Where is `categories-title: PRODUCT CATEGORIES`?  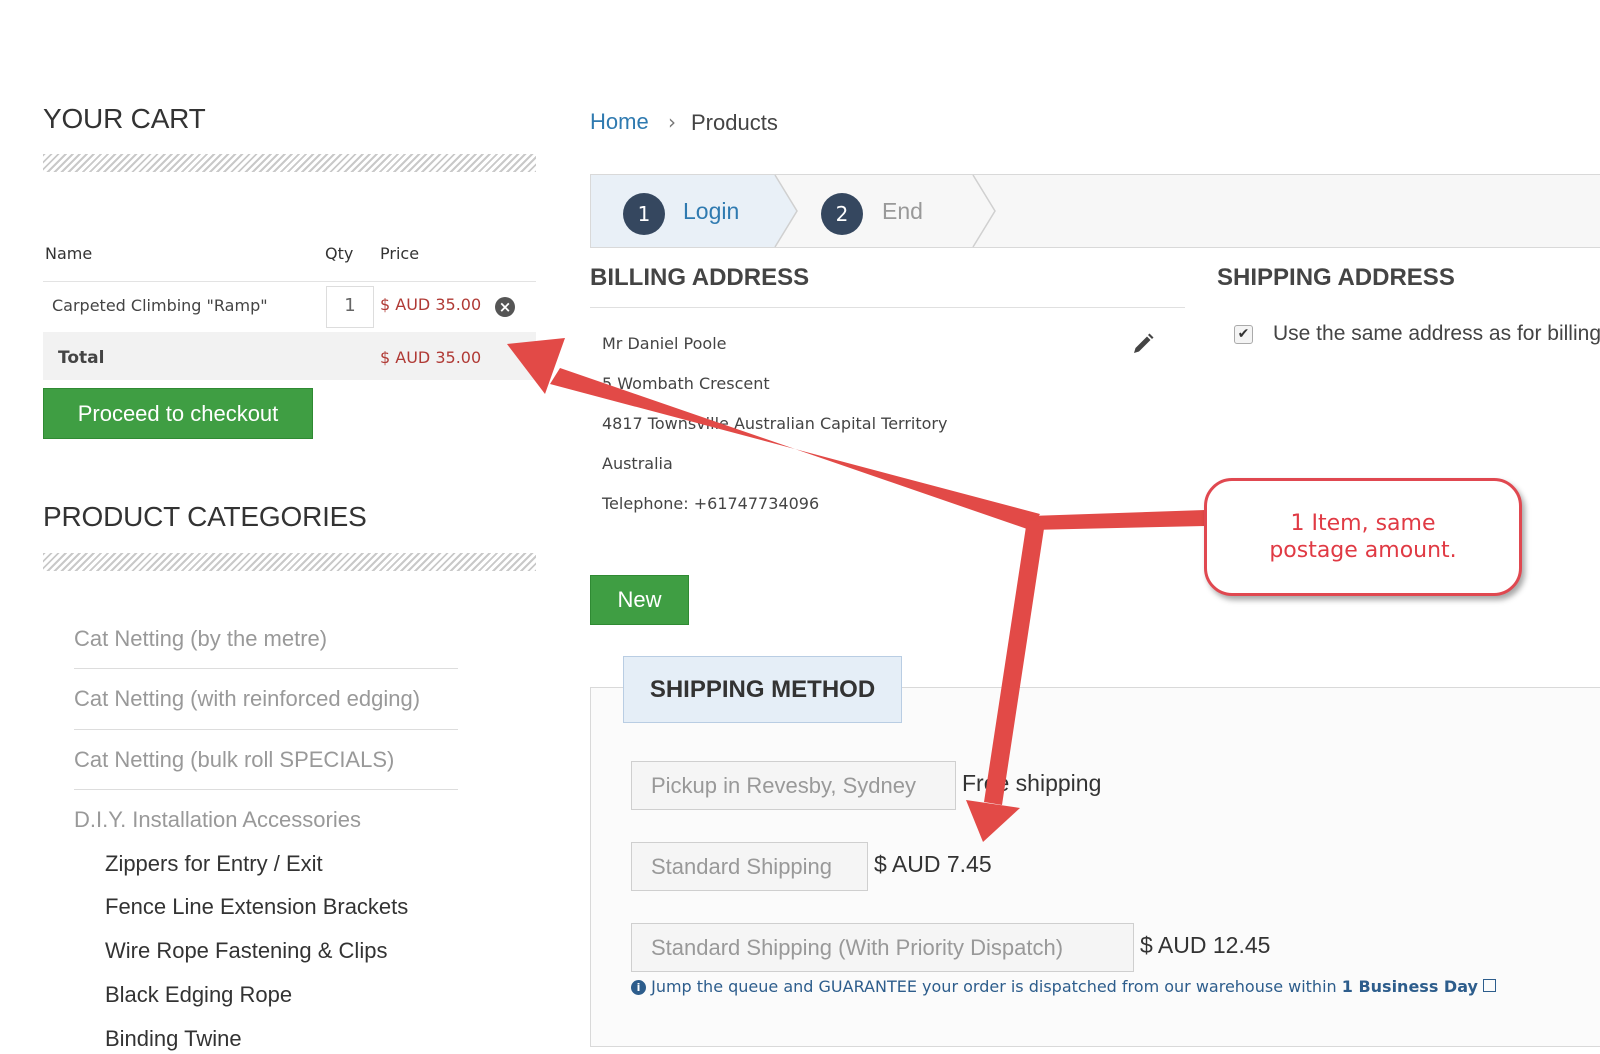 categories-title: PRODUCT CATEGORIES is located at coordinates (205, 516).